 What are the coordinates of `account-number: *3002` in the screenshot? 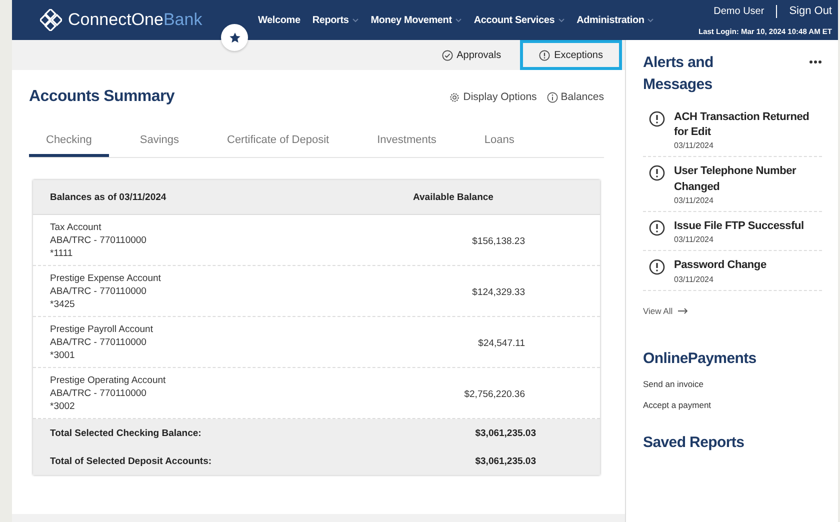 It's located at (63, 406).